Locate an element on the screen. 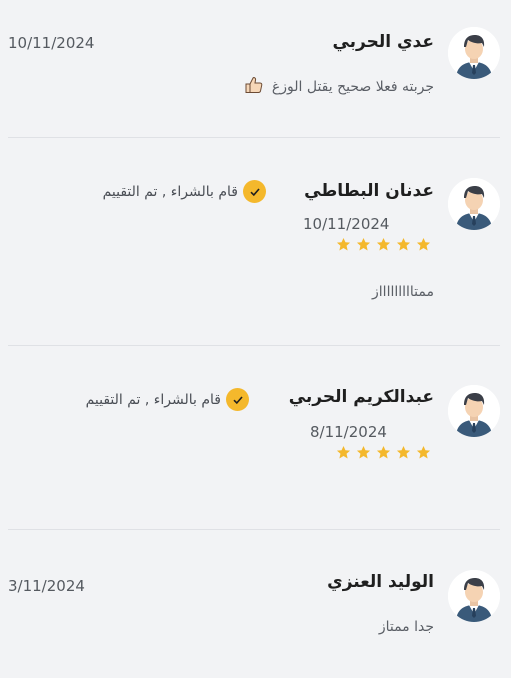 This screenshot has width=511, height=678. review-date: 3/11/2024 is located at coordinates (46, 586).